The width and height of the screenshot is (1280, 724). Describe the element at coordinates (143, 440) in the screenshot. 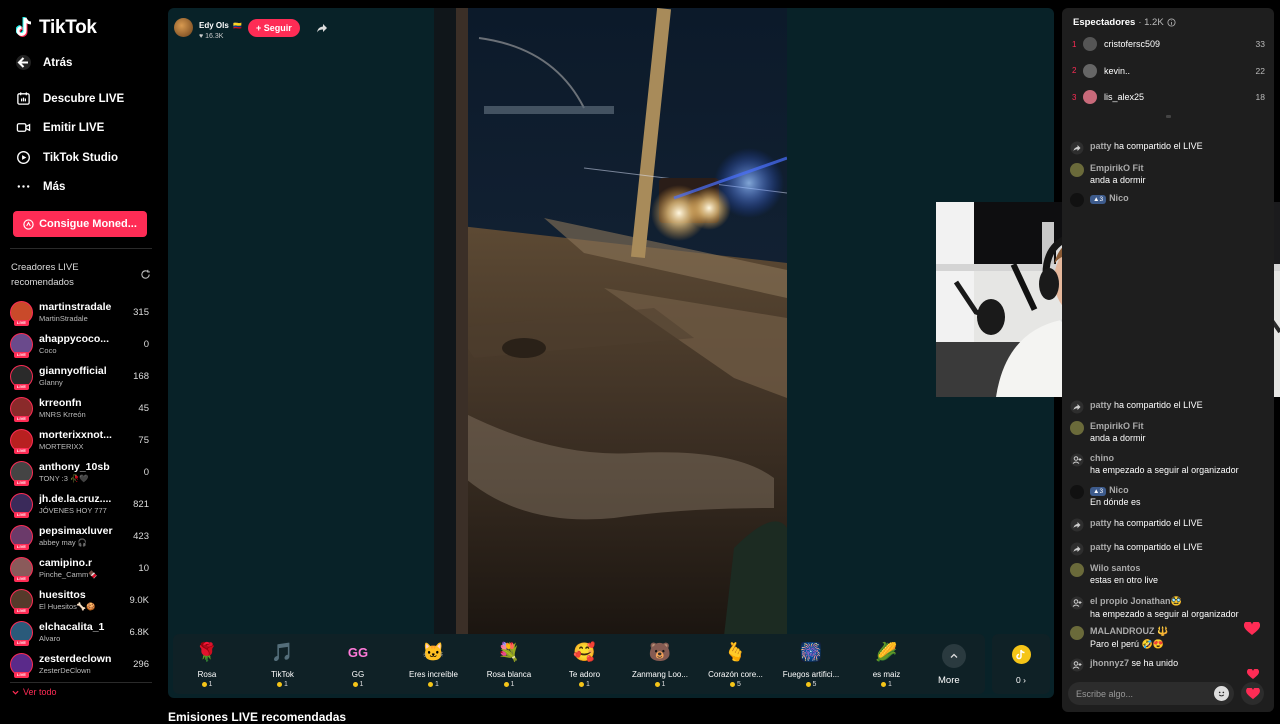

I see `creator-viewer-count: 75` at that location.